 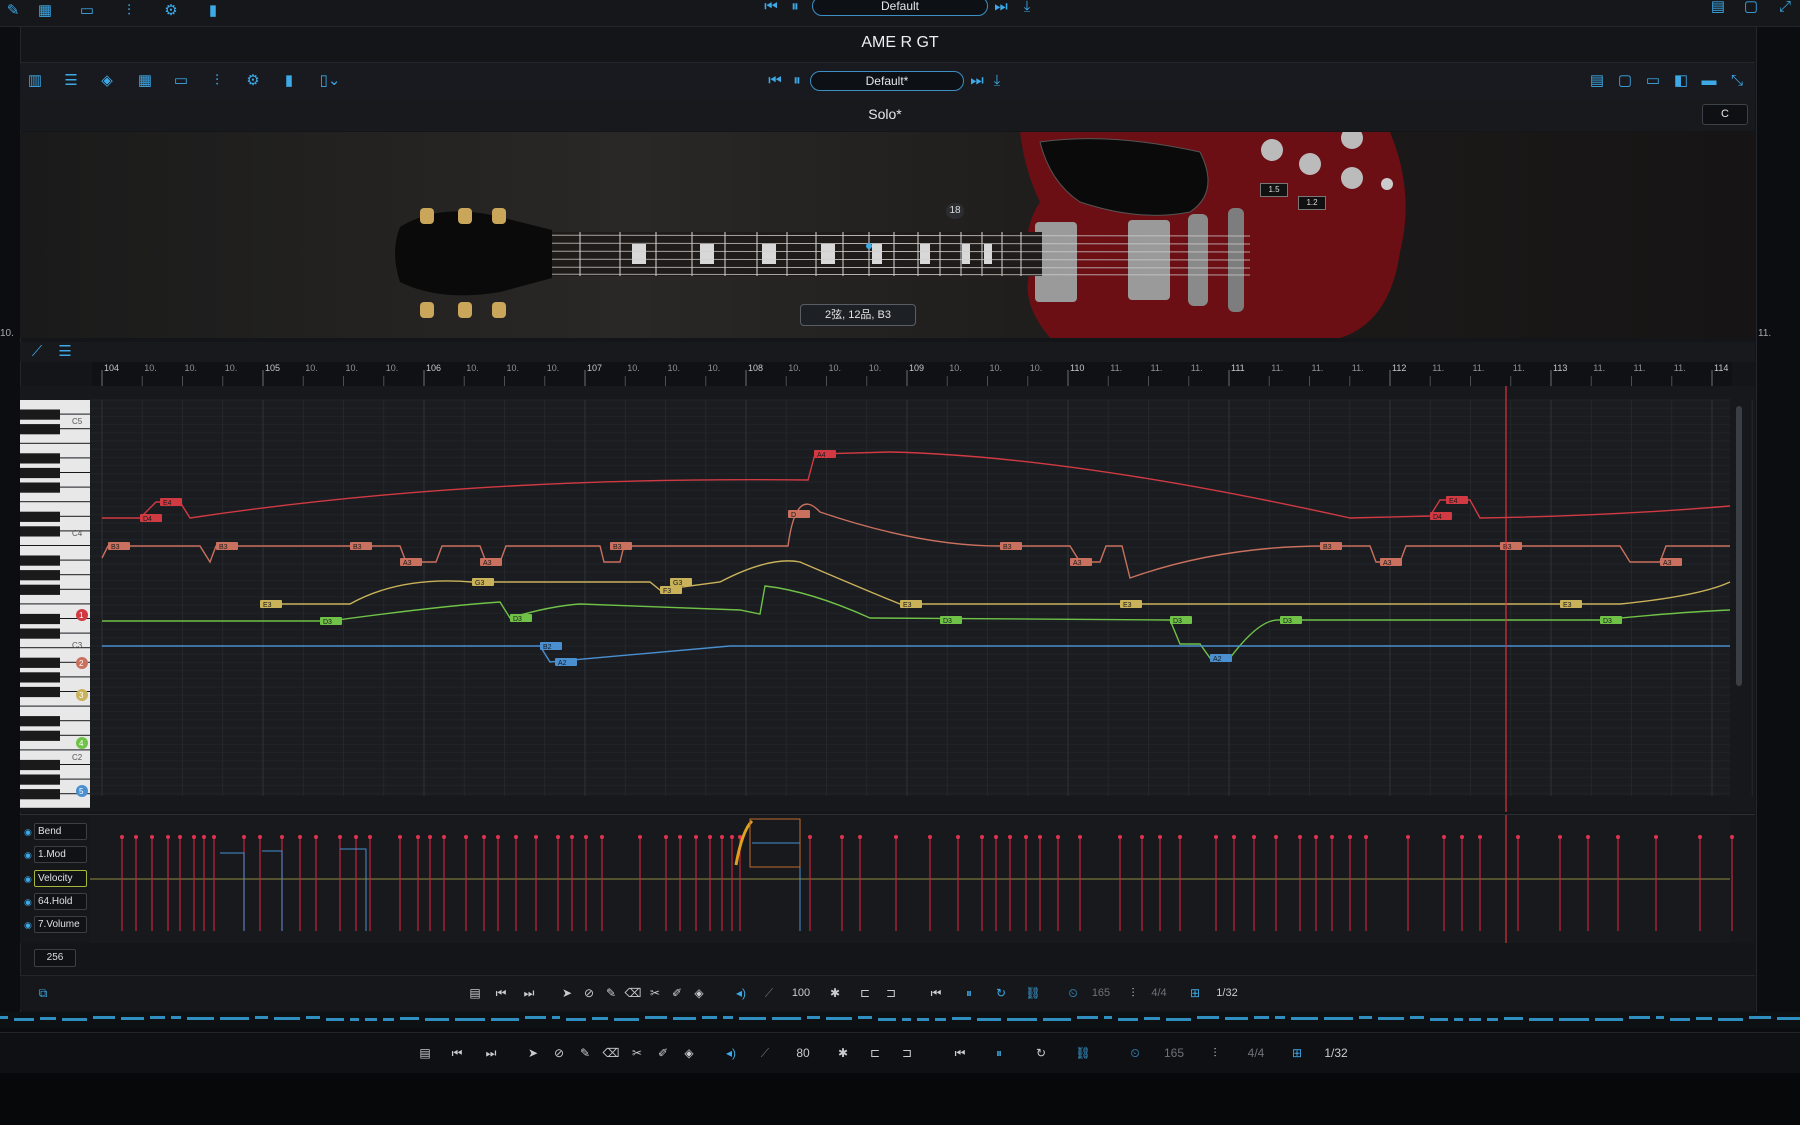 What do you see at coordinates (289, 81) in the screenshot?
I see `meter-icon: ▮` at bounding box center [289, 81].